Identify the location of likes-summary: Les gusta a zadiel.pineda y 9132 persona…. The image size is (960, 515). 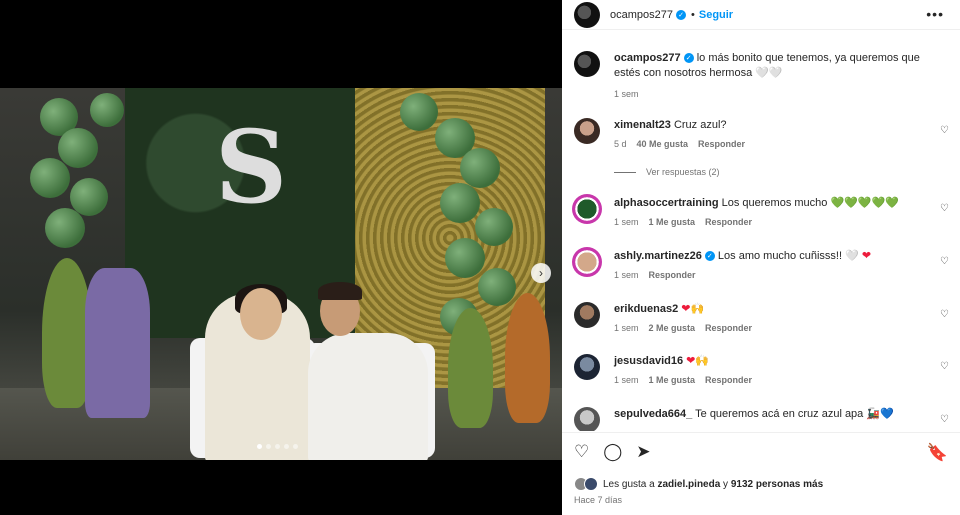
(698, 484).